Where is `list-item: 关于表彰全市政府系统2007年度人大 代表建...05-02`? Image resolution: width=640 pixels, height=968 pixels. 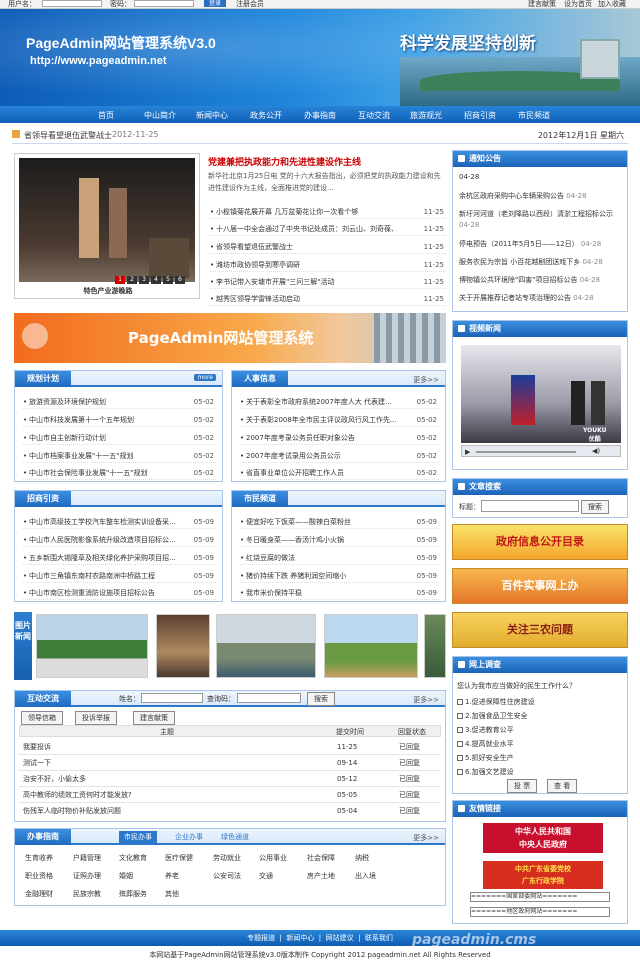 list-item: 关于表彰全市政府系统2007年度人大 代表建...05-02 is located at coordinates (339, 402).